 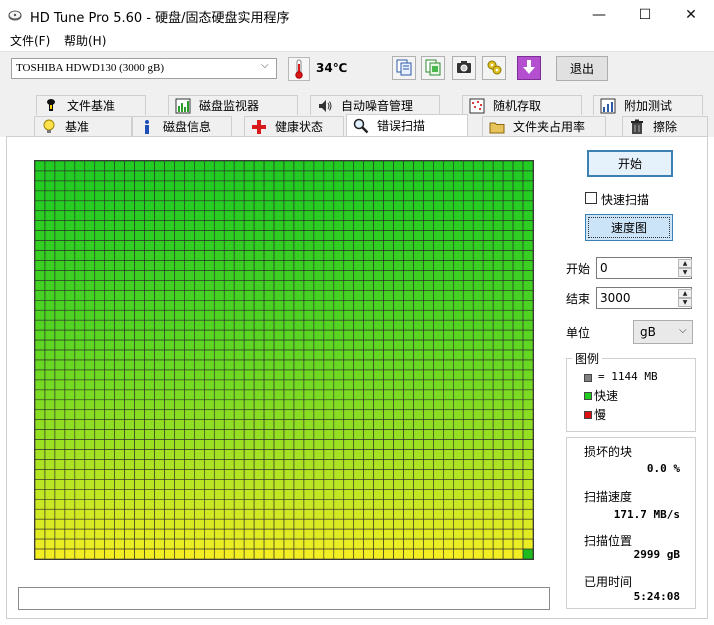 What do you see at coordinates (464, 68) in the screenshot?
I see `screenshot-button` at bounding box center [464, 68].